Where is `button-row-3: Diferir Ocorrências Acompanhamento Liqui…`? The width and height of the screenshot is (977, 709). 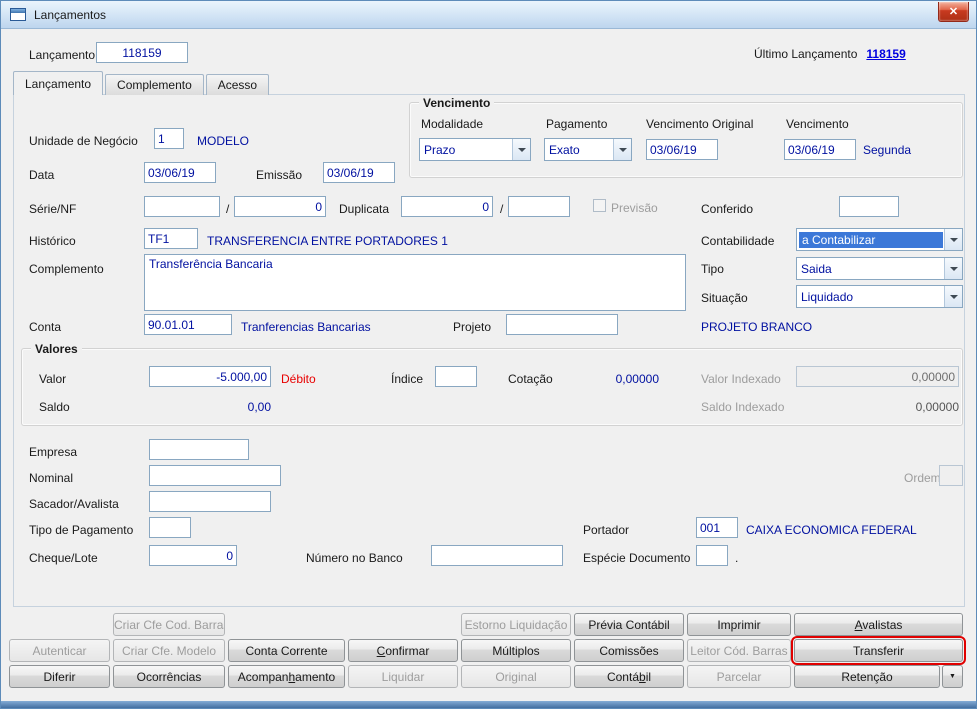
button-row-3: Diferir Ocorrências Acompanhamento Liqui… is located at coordinates (486, 676).